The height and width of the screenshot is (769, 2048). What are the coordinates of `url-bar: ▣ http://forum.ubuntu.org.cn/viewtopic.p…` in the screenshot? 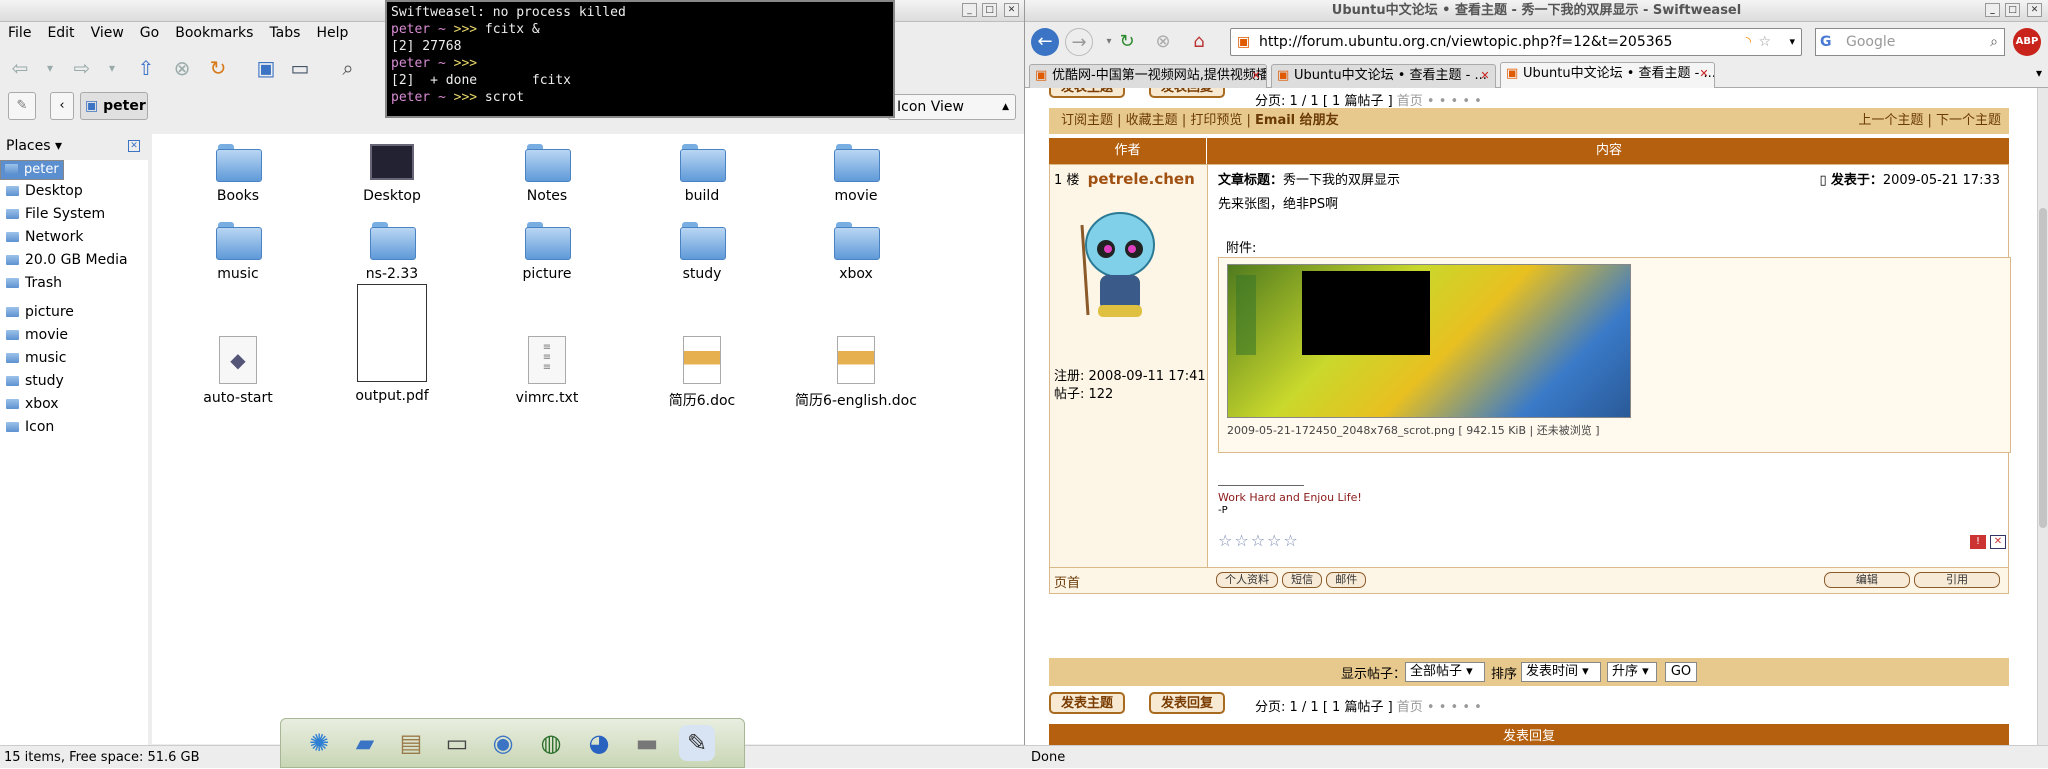 It's located at (1516, 42).